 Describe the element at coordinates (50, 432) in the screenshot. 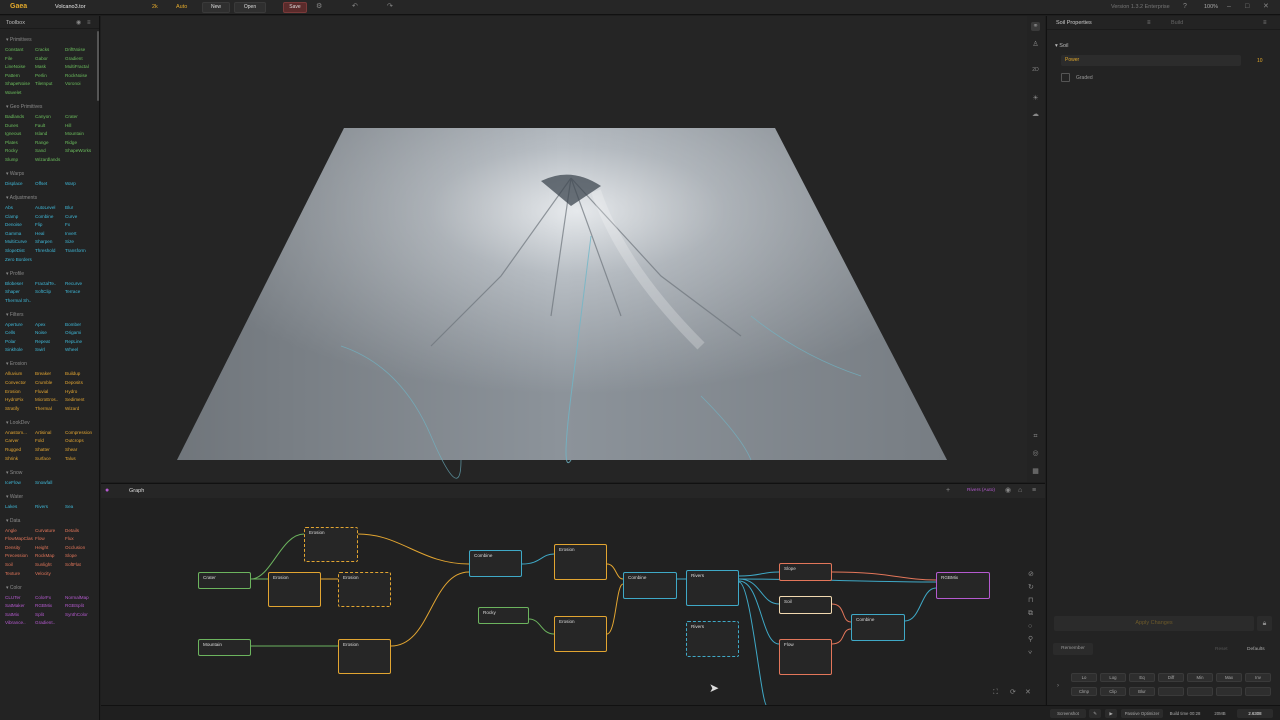

I see `toolbox-node-item: Artisinal` at that location.